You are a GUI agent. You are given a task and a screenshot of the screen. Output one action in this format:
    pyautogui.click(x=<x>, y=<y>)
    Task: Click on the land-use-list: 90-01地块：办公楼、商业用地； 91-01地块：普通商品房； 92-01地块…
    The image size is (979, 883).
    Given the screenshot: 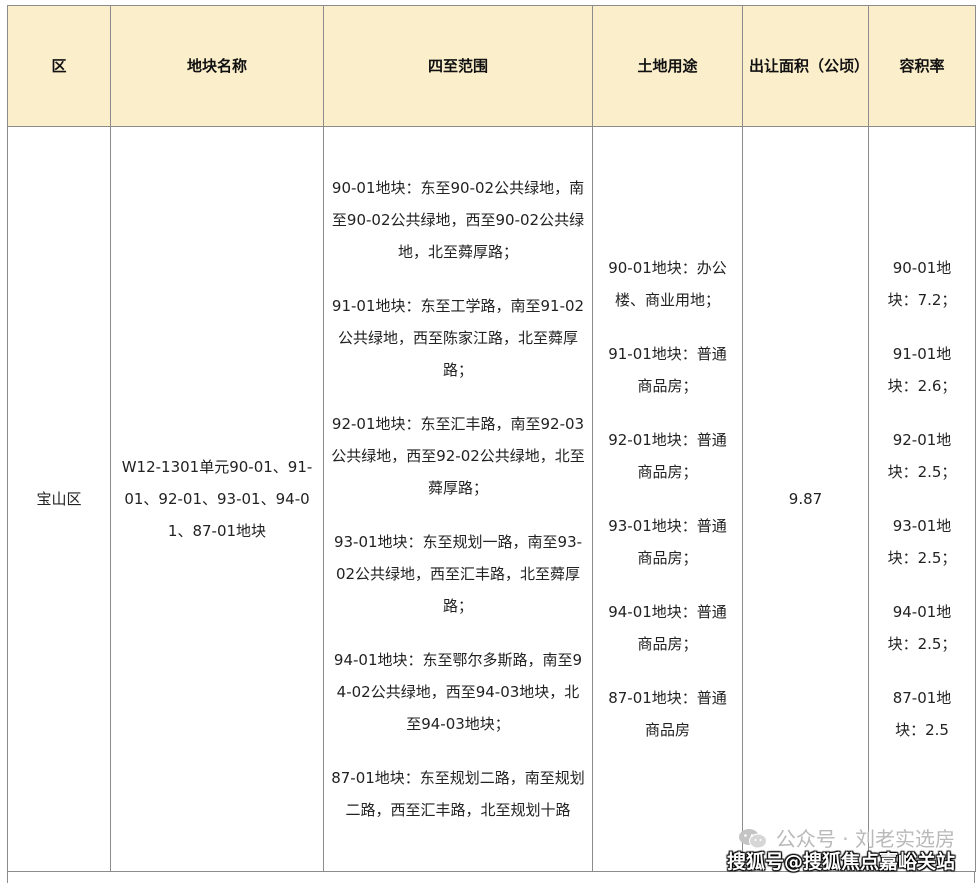 What is the action you would take?
    pyautogui.click(x=667, y=499)
    